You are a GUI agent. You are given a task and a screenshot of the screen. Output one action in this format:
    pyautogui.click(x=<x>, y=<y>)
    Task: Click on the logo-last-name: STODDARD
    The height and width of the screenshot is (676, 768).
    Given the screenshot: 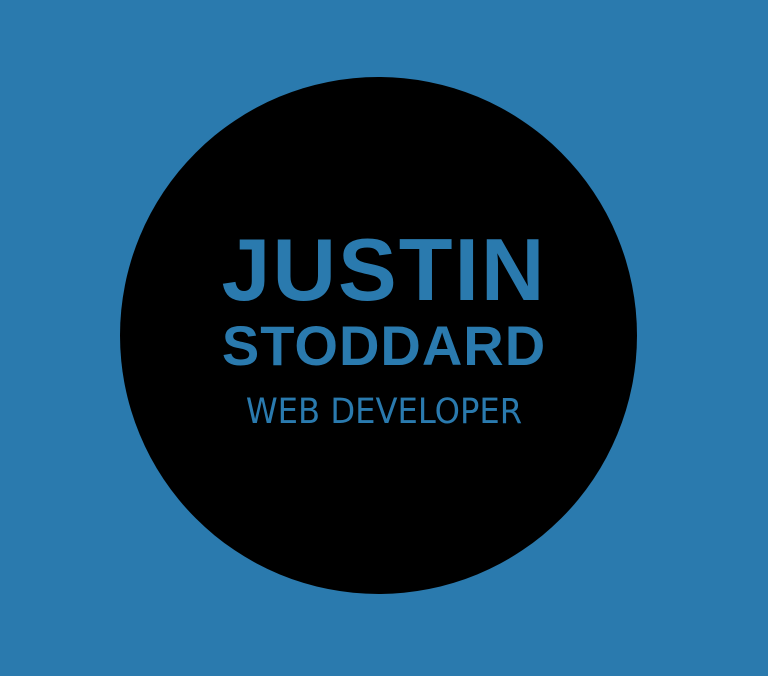 What is the action you would take?
    pyautogui.click(x=384, y=345)
    